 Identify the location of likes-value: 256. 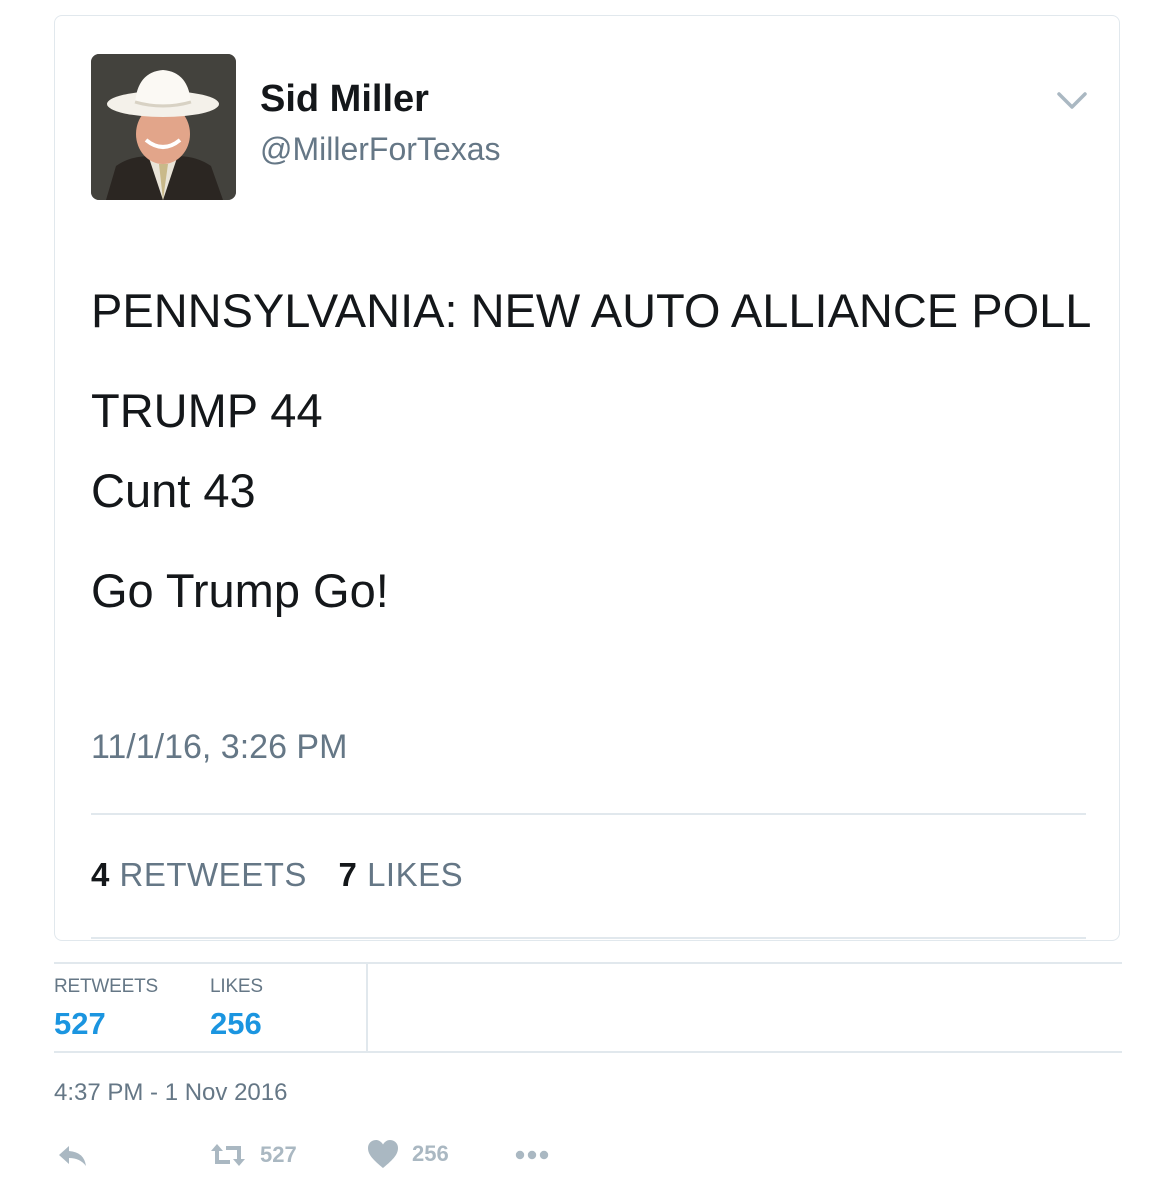
(236, 1023).